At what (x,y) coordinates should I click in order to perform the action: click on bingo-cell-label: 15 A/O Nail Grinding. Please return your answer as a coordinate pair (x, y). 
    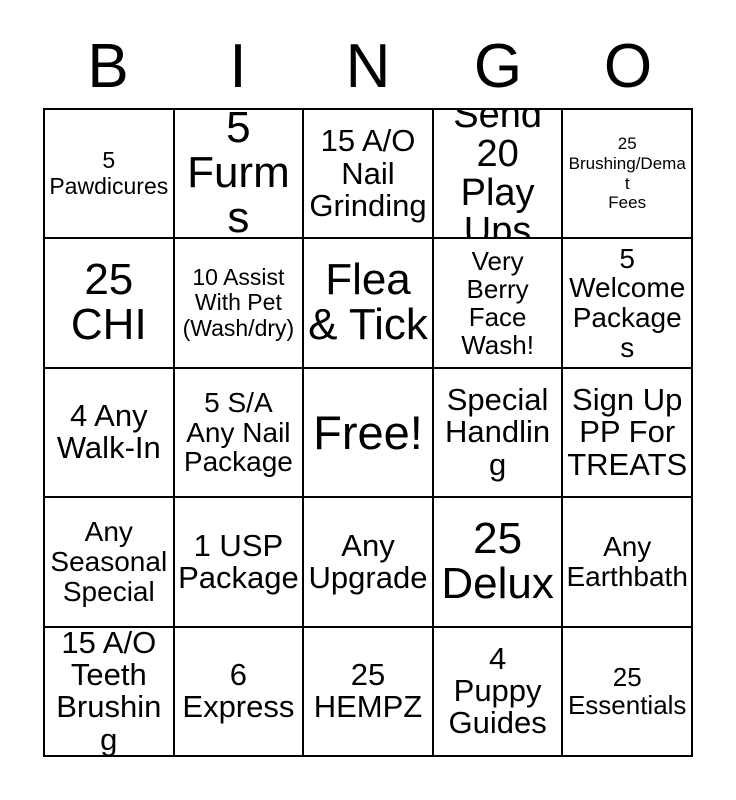
    Looking at the image, I should click on (368, 173).